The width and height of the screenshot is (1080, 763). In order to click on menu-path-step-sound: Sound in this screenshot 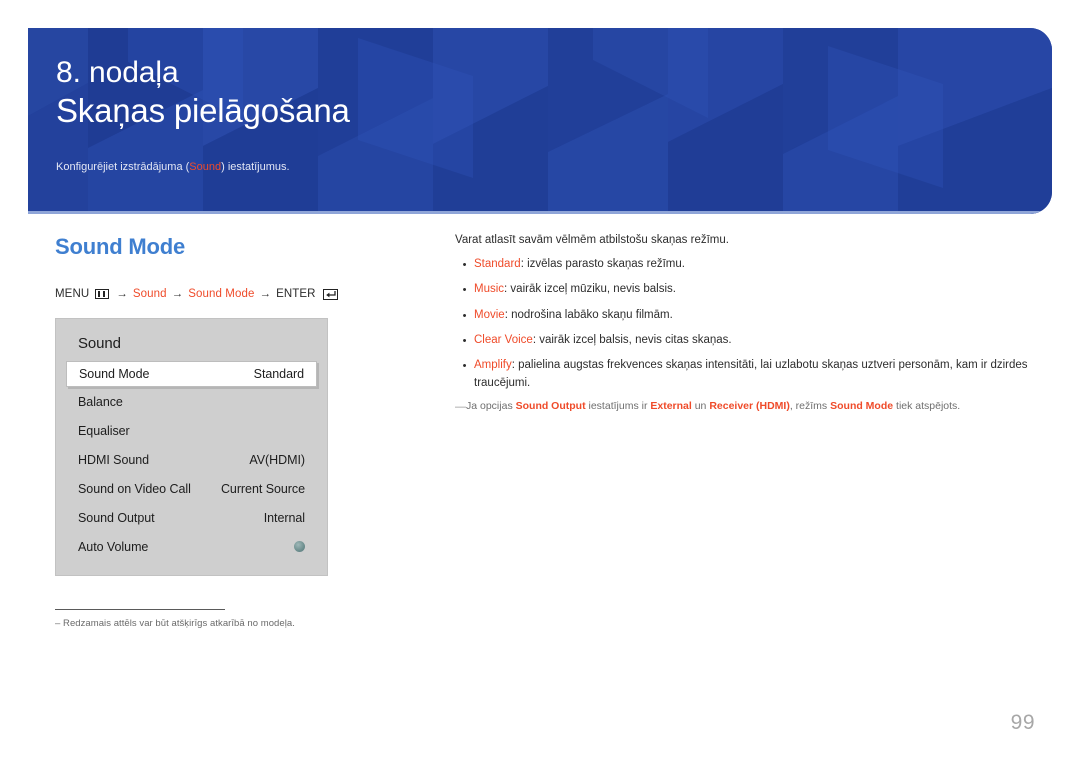, I will do `click(149, 294)`.